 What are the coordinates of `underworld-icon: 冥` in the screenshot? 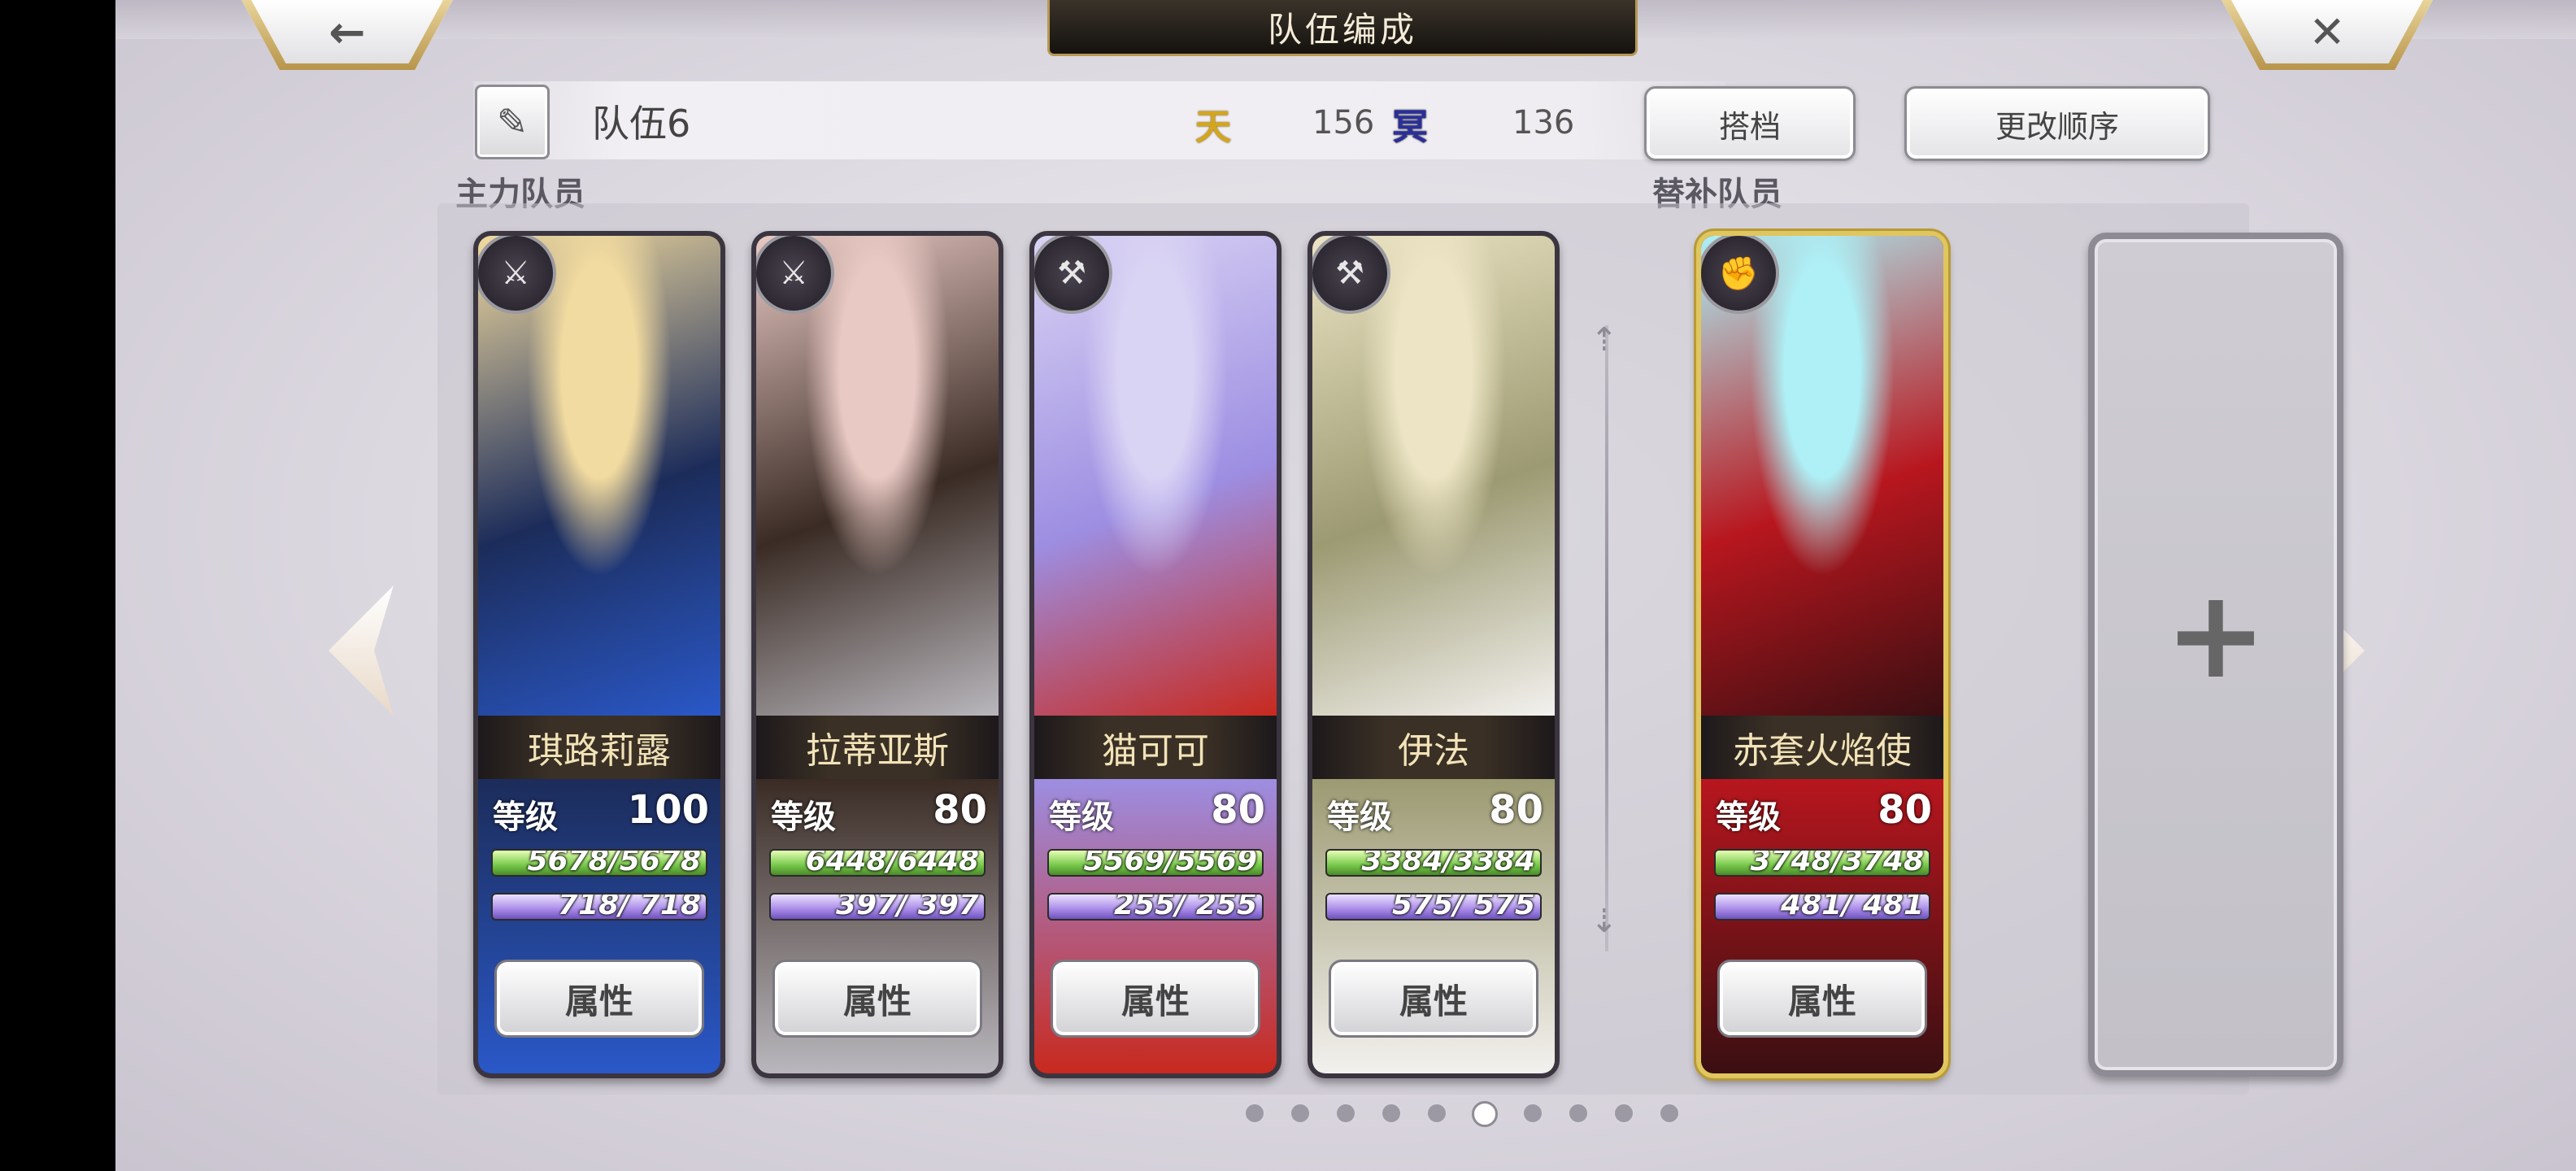 It's located at (1410, 128).